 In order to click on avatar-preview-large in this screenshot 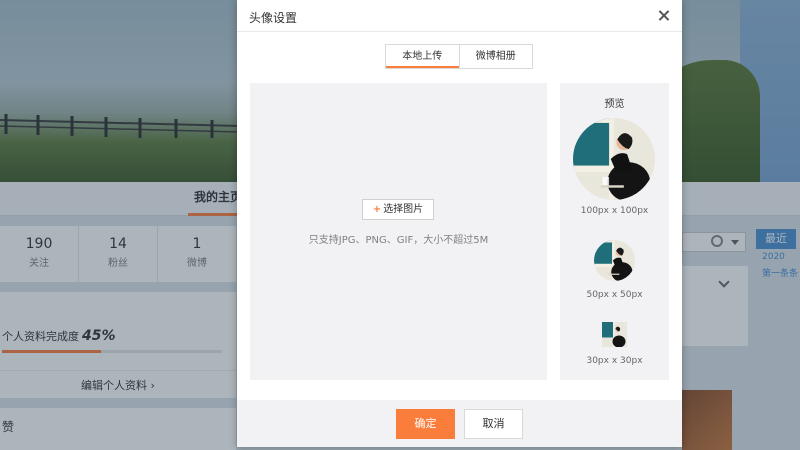, I will do `click(614, 159)`.